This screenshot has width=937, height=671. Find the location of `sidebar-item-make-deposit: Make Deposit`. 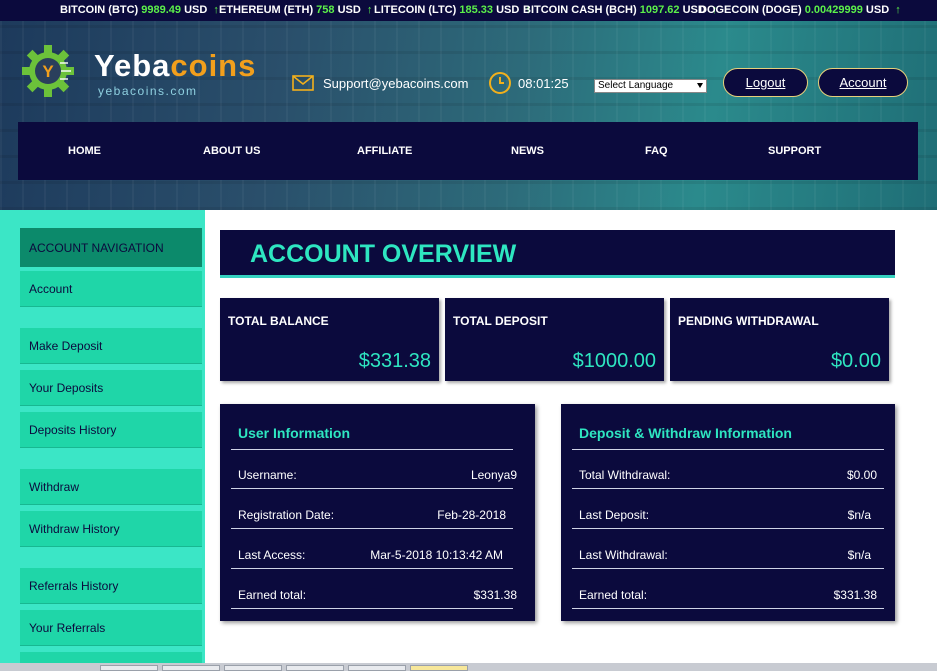

sidebar-item-make-deposit: Make Deposit is located at coordinates (111, 346).